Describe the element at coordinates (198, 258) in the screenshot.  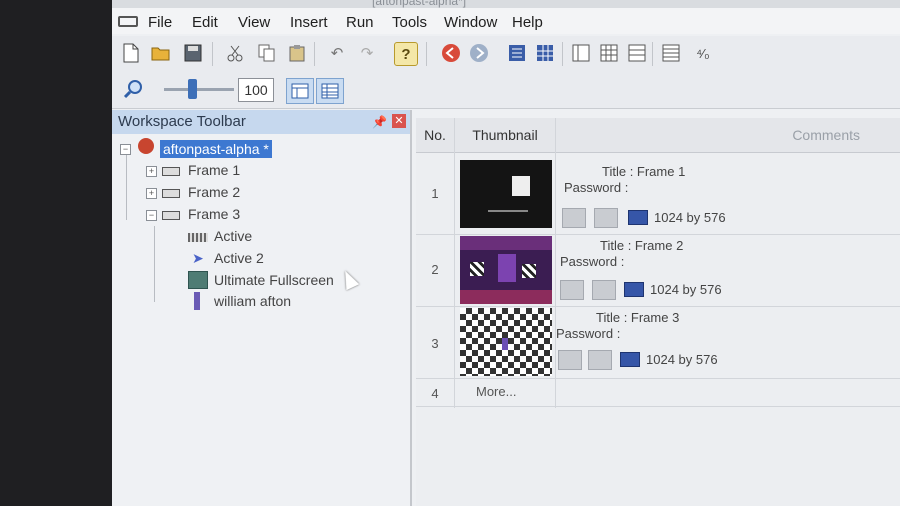
I see `cursor-object-icon: ➤` at that location.